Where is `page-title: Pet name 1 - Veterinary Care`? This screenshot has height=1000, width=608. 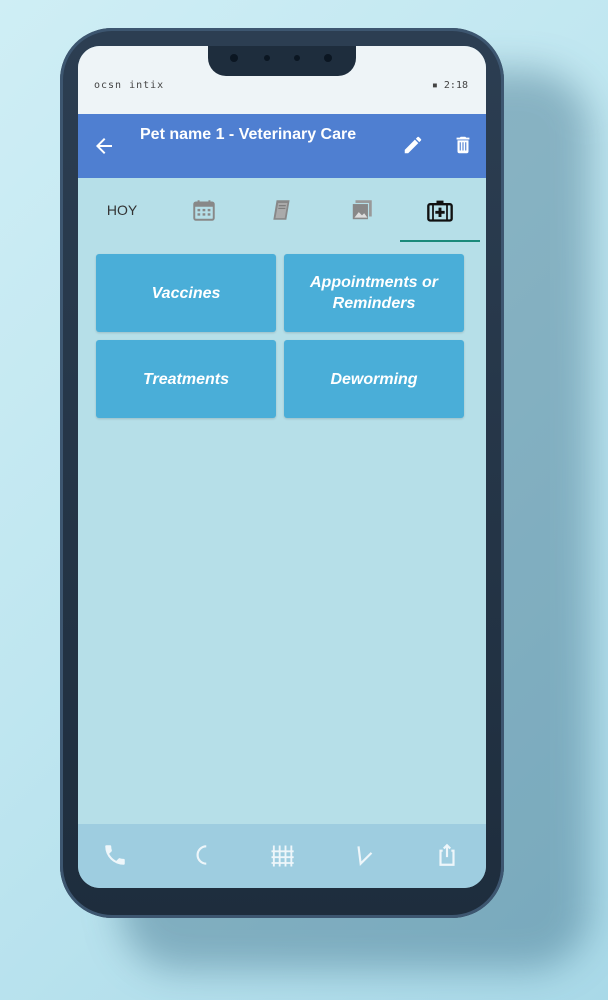
page-title: Pet name 1 - Veterinary Care is located at coordinates (248, 134).